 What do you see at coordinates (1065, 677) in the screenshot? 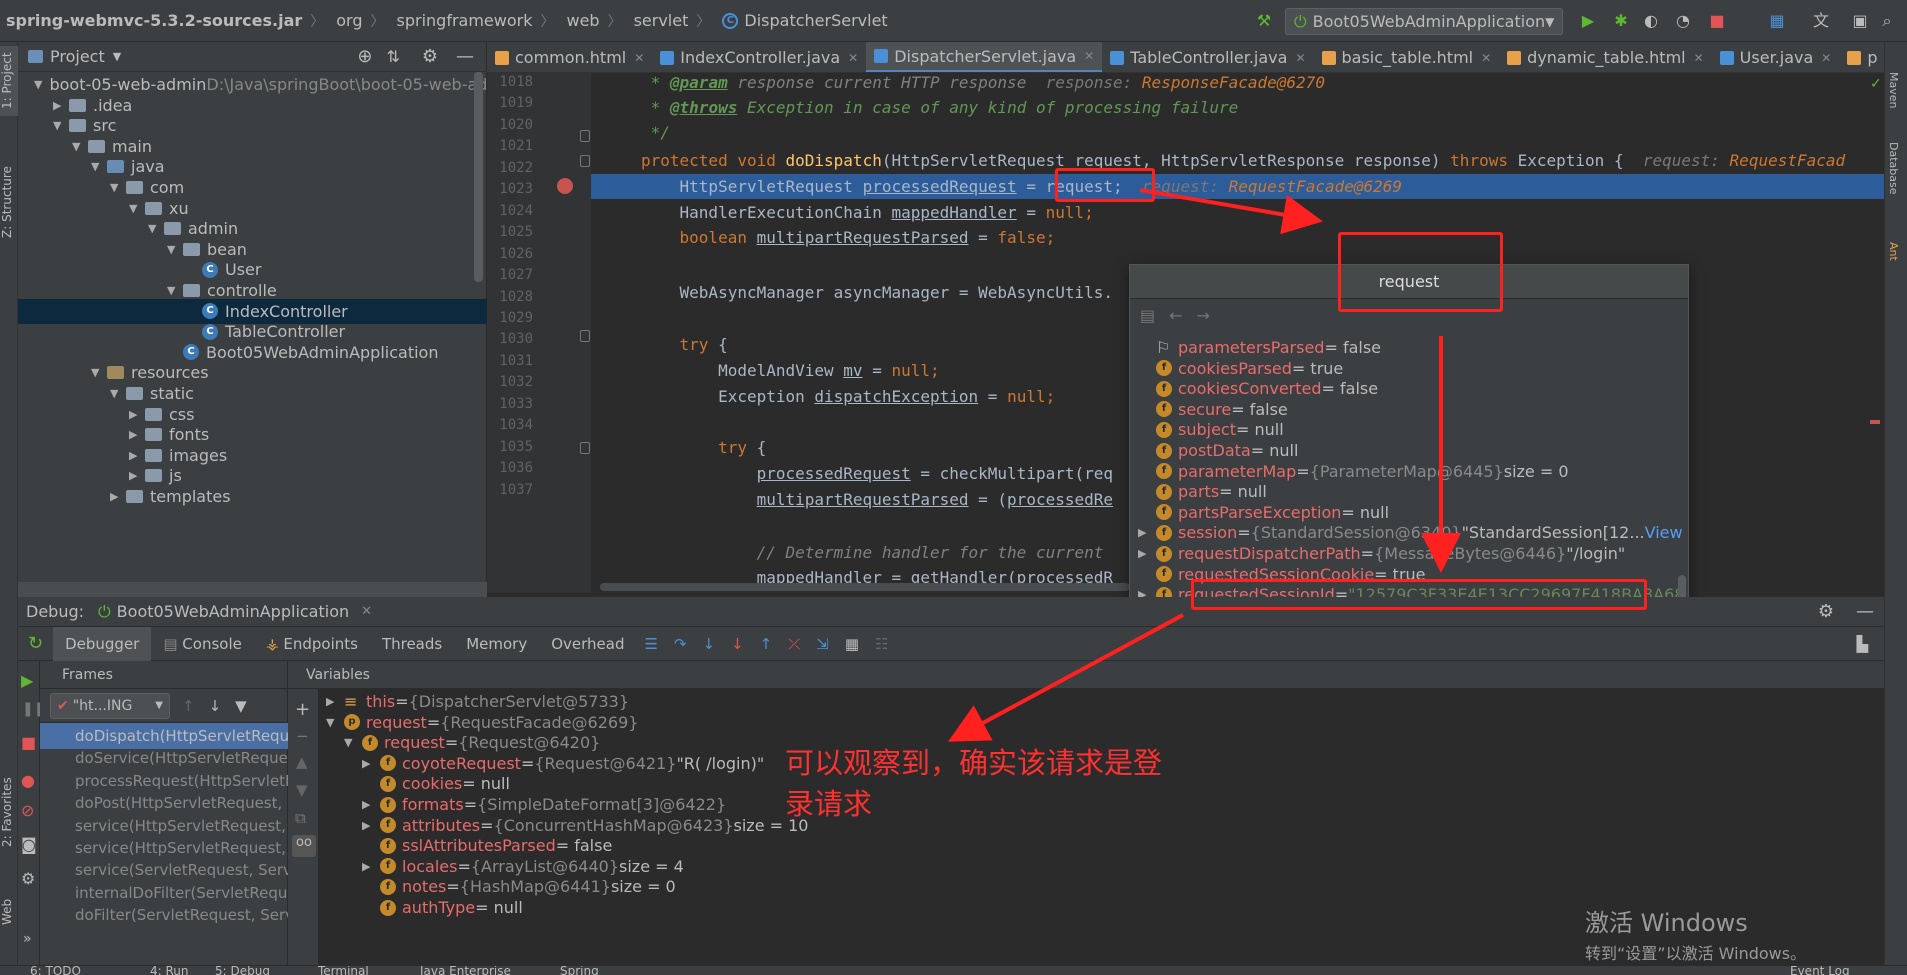
I see `arrow-to-note` at bounding box center [1065, 677].